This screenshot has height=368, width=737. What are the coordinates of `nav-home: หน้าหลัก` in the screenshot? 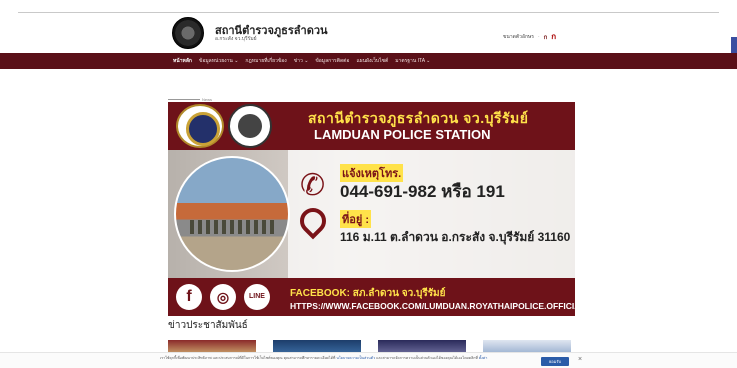 It's located at (182, 61).